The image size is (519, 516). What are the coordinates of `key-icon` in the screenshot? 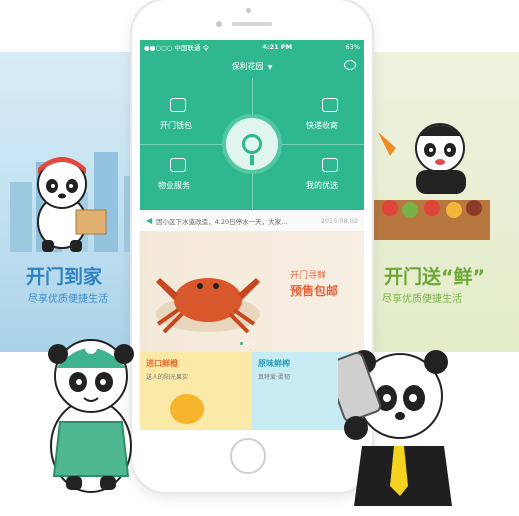 It's located at (252, 149).